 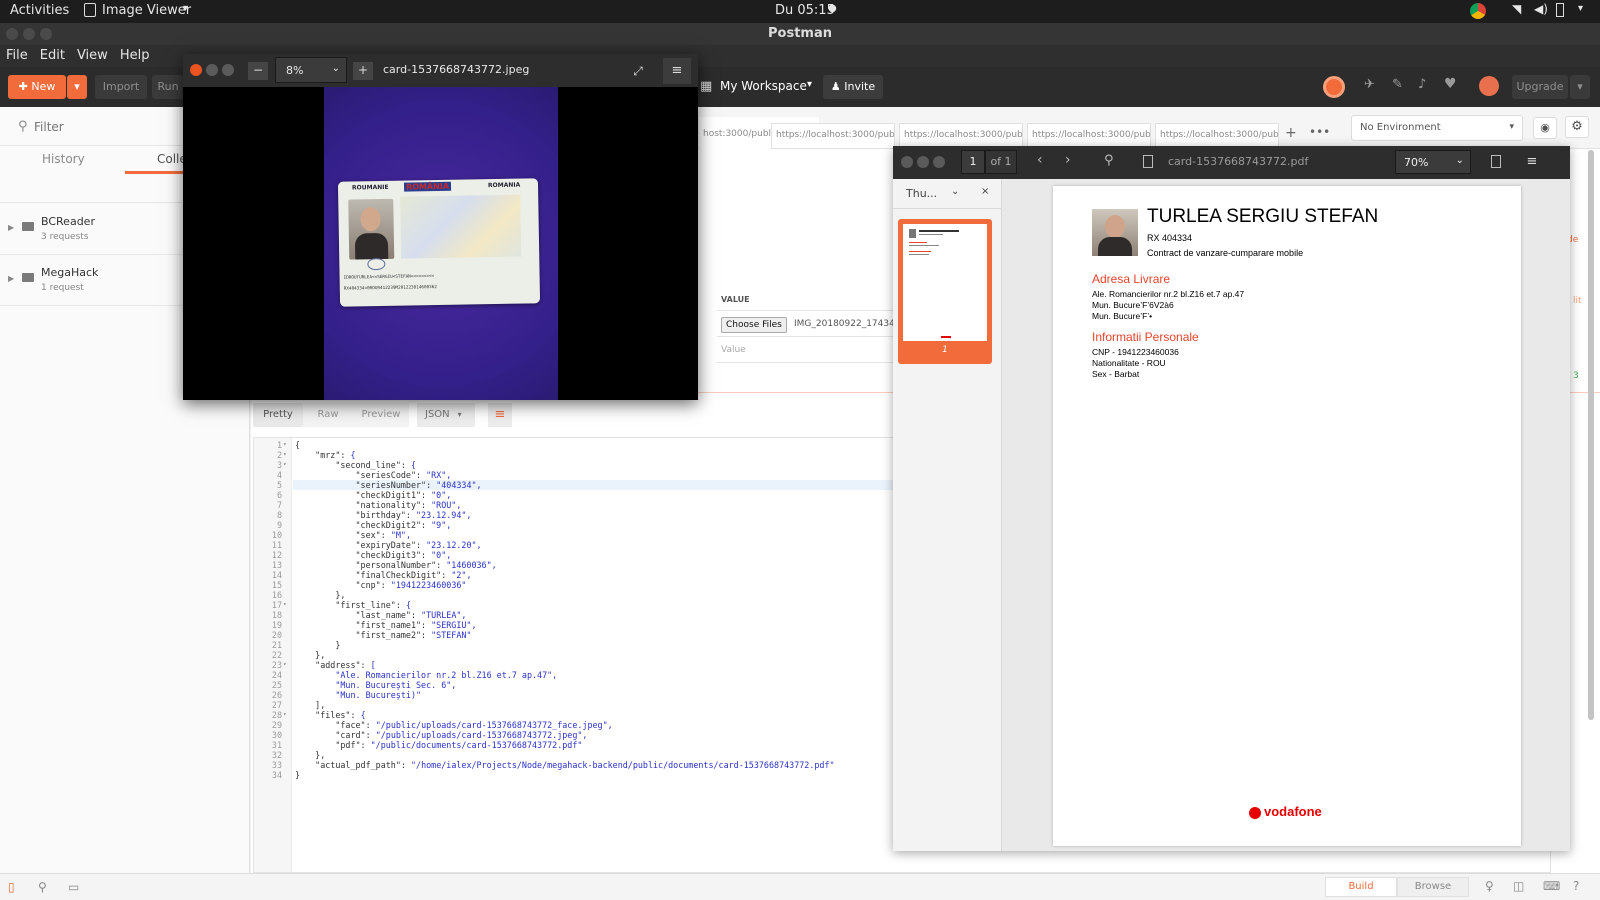 I want to click on eye-icon: ◉, so click(x=1545, y=128).